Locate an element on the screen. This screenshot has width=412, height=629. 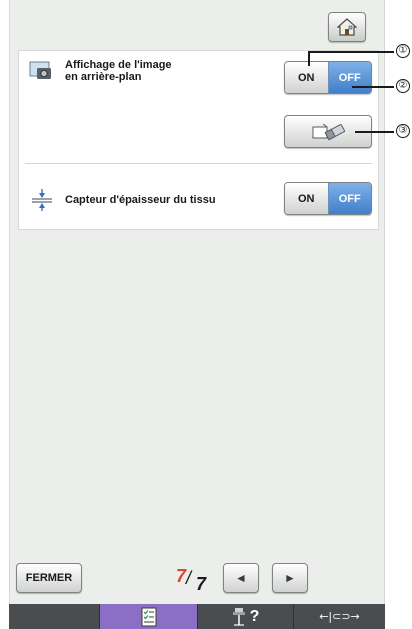
camera-image-icon is located at coordinates (40, 70).